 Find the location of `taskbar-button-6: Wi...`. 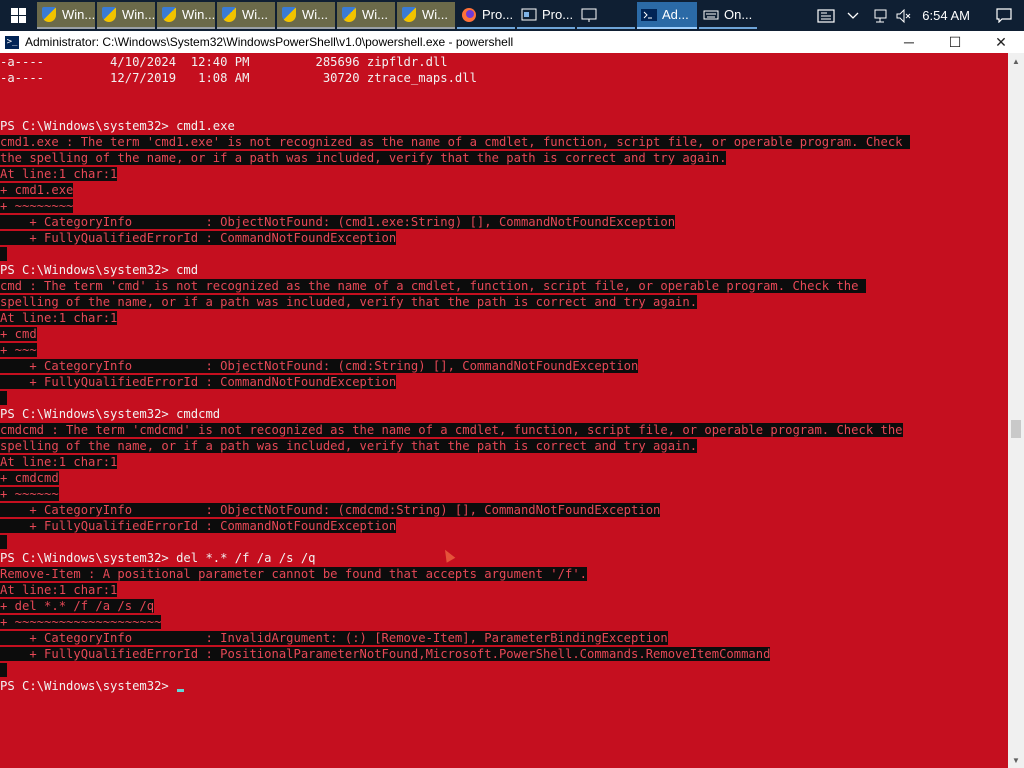

taskbar-button-6: Wi... is located at coordinates (426, 15).